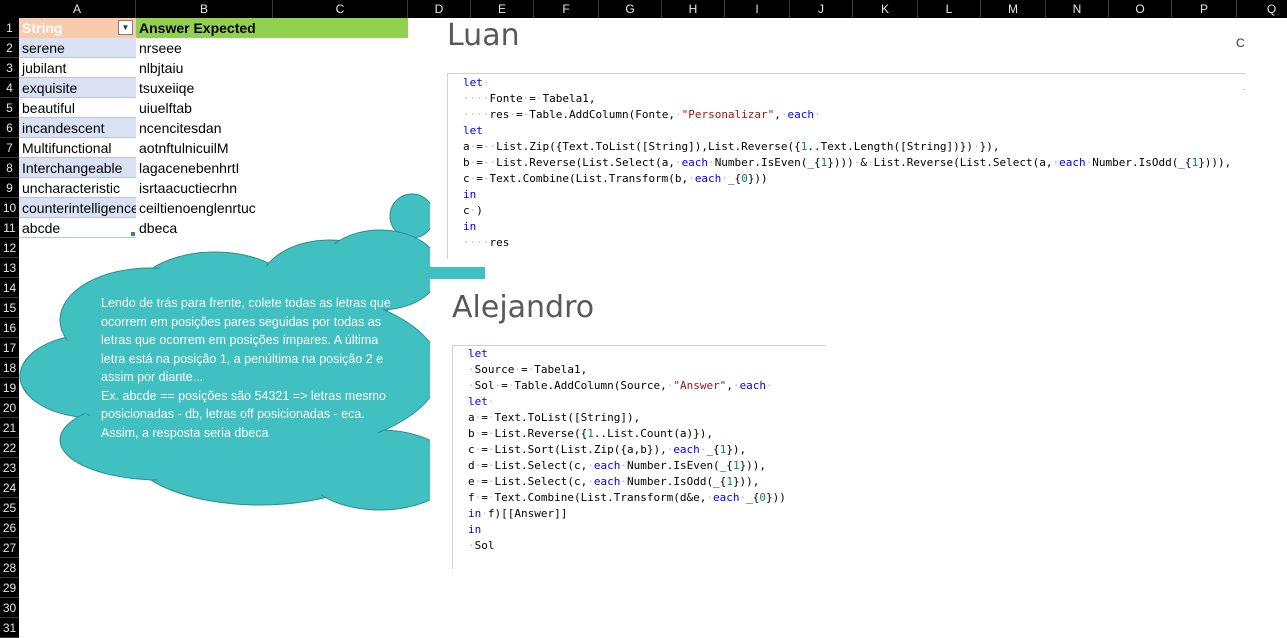 The height and width of the screenshot is (638, 1287). I want to click on alejandro-code-border-left, so click(452, 457).